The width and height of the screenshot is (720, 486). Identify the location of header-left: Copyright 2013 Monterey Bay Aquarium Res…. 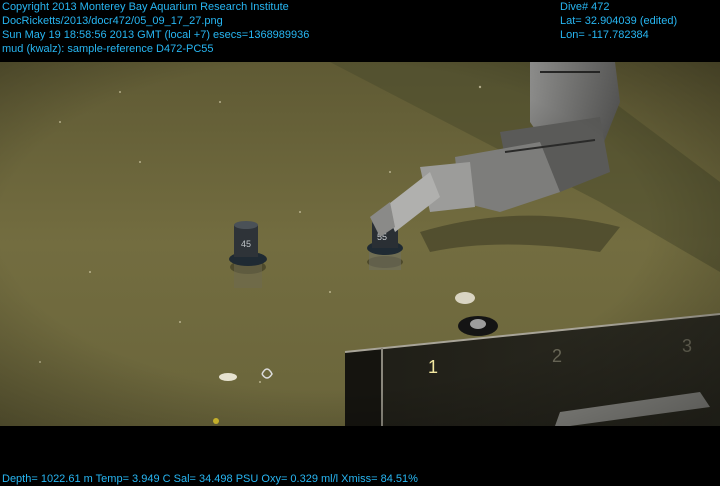
(155, 28).